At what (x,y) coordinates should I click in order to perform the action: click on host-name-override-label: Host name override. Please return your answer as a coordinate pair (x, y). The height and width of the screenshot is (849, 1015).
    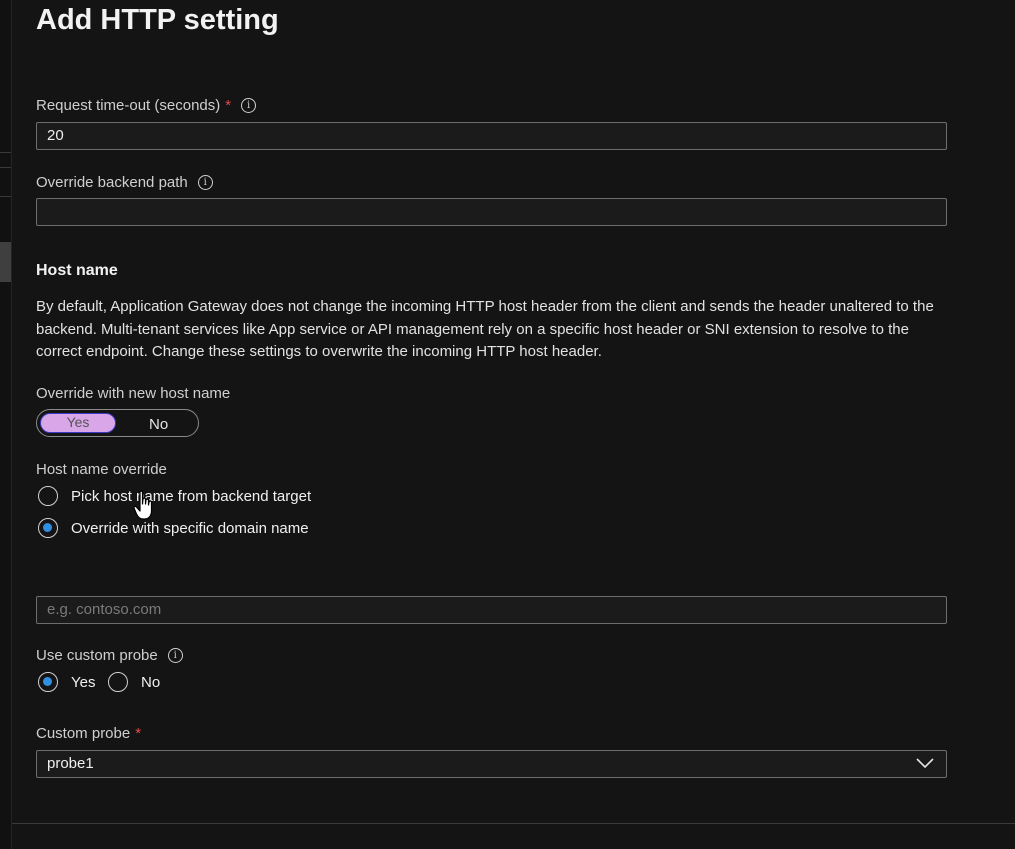
    Looking at the image, I should click on (101, 469).